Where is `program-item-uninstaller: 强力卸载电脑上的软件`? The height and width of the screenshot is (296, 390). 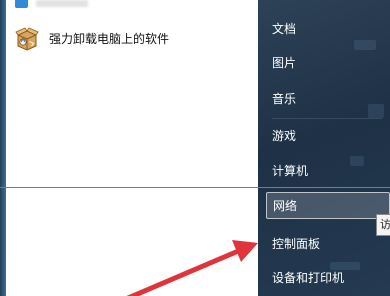
program-item-uninstaller: 强力卸载电脑上的软件 is located at coordinates (110, 38).